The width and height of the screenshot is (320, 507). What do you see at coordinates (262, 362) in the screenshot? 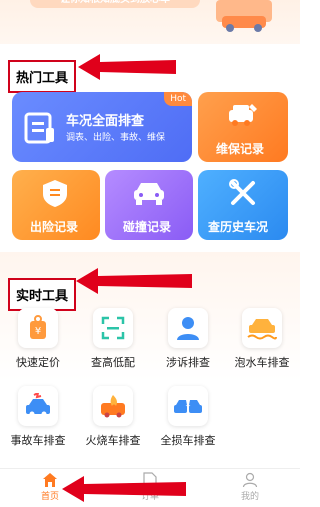
I see `tool-flood-car-check-label: 泡水车排查` at bounding box center [262, 362].